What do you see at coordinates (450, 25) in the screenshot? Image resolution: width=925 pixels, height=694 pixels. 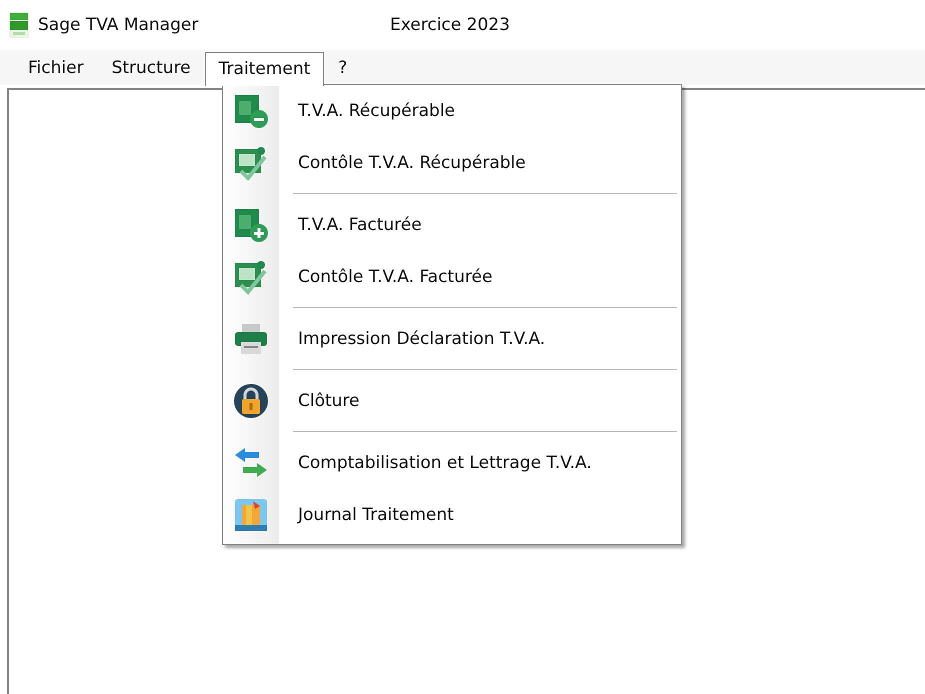 I see `window-subtitle: Exercice 2023` at bounding box center [450, 25].